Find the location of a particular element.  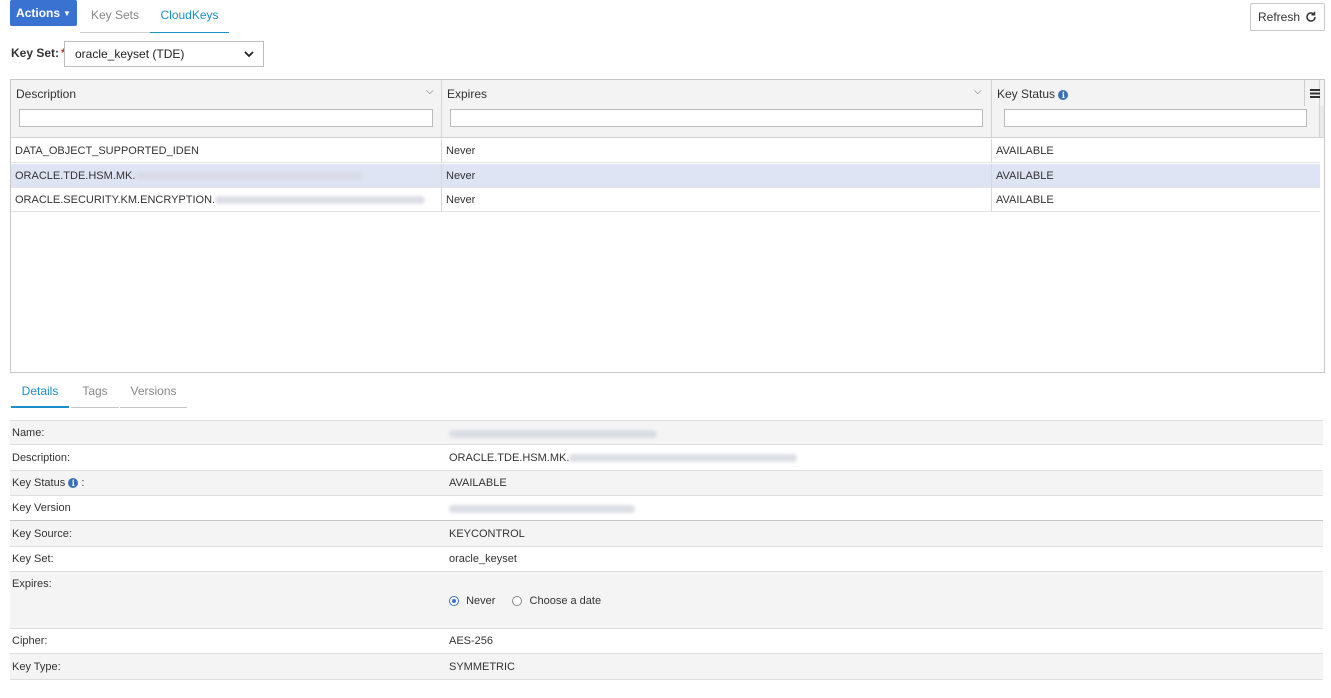

description-label: Description: is located at coordinates (41, 458).